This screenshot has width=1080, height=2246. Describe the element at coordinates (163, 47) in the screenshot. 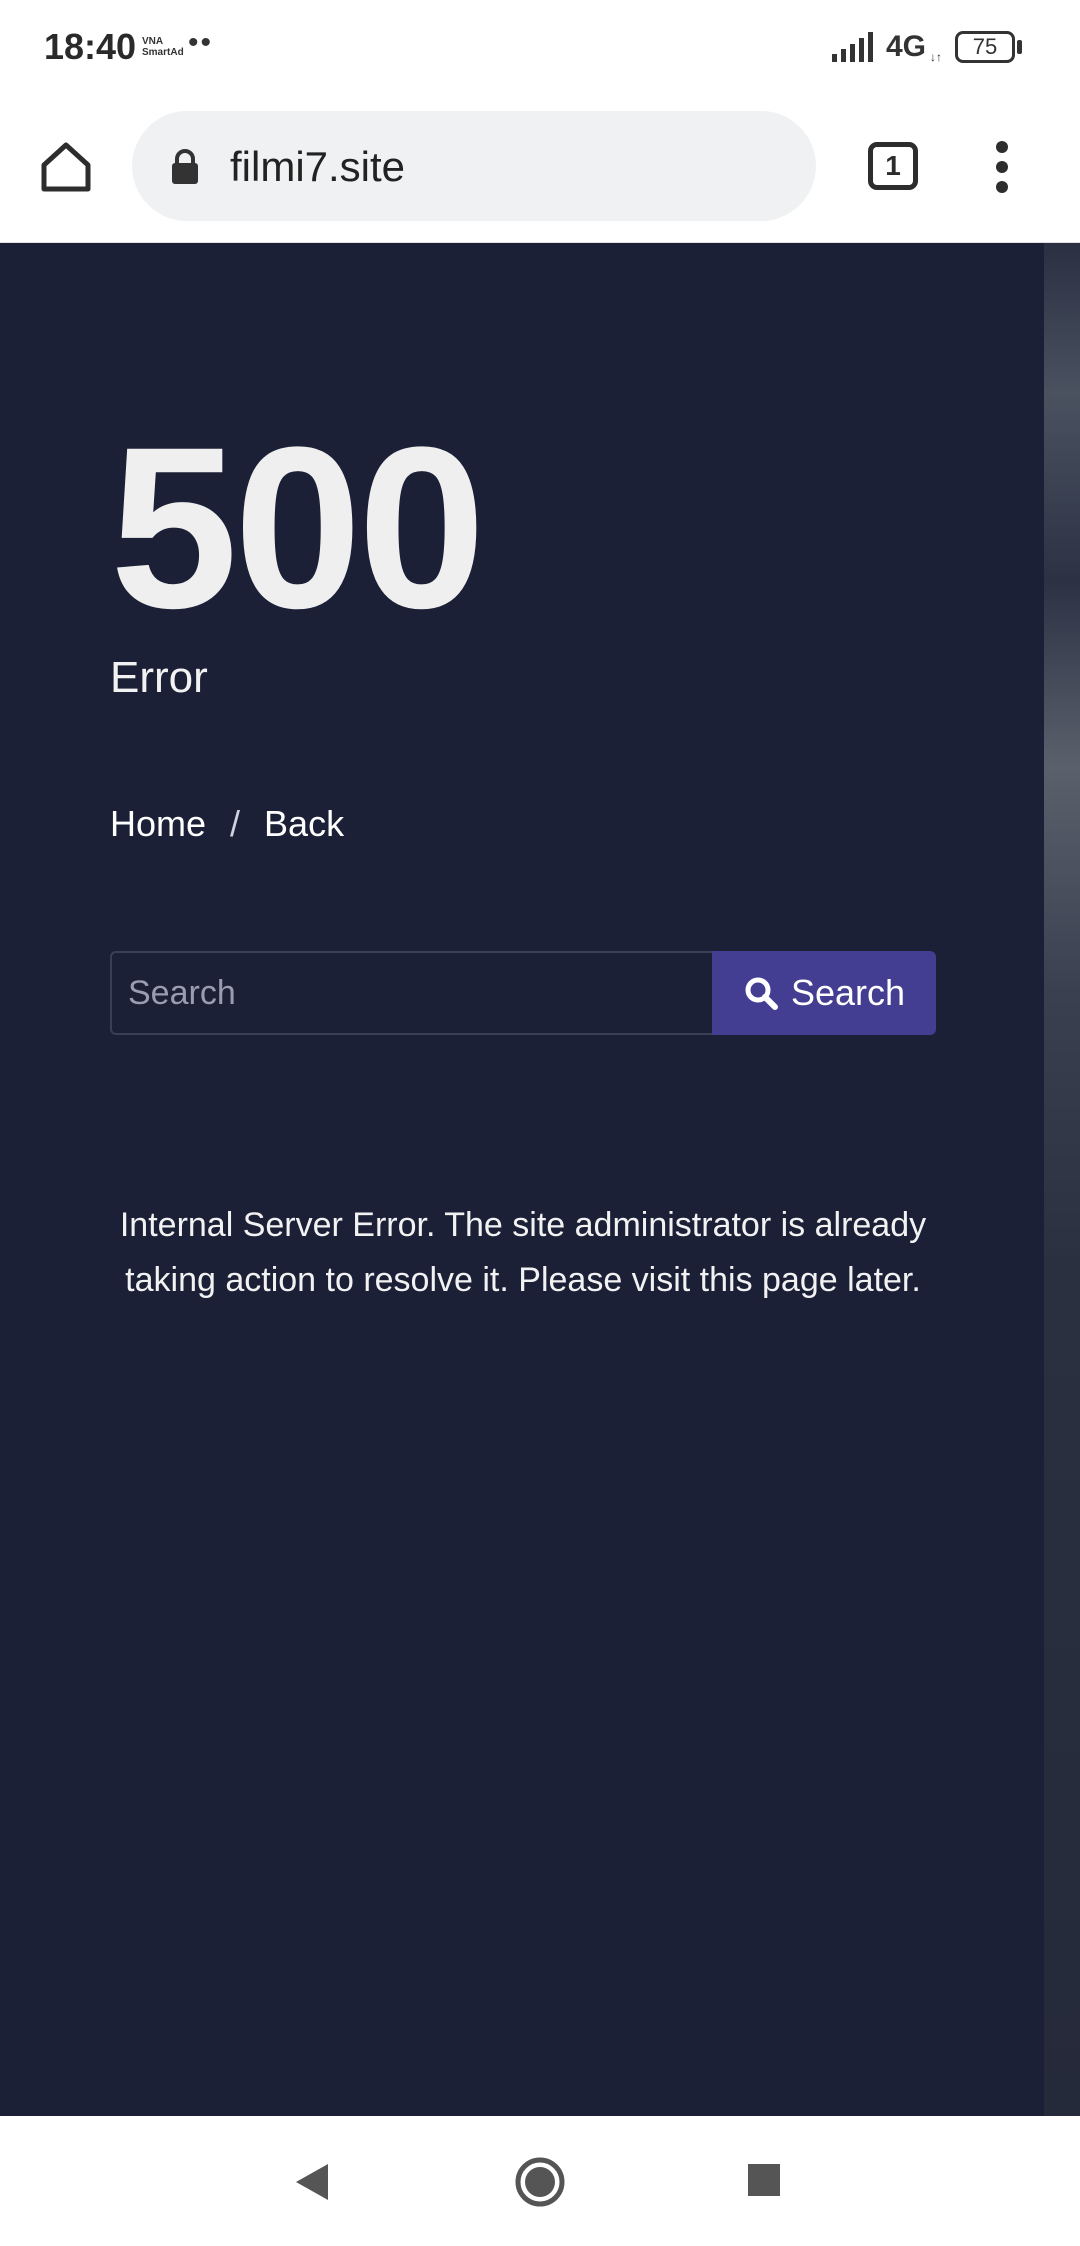

I see `carrier-badge: VNA SmartAd` at that location.